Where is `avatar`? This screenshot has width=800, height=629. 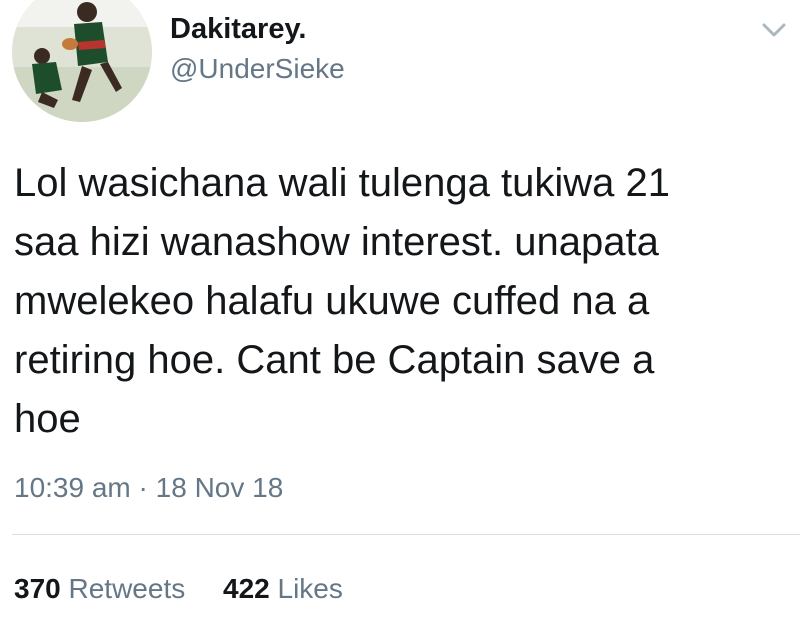 avatar is located at coordinates (82, 61).